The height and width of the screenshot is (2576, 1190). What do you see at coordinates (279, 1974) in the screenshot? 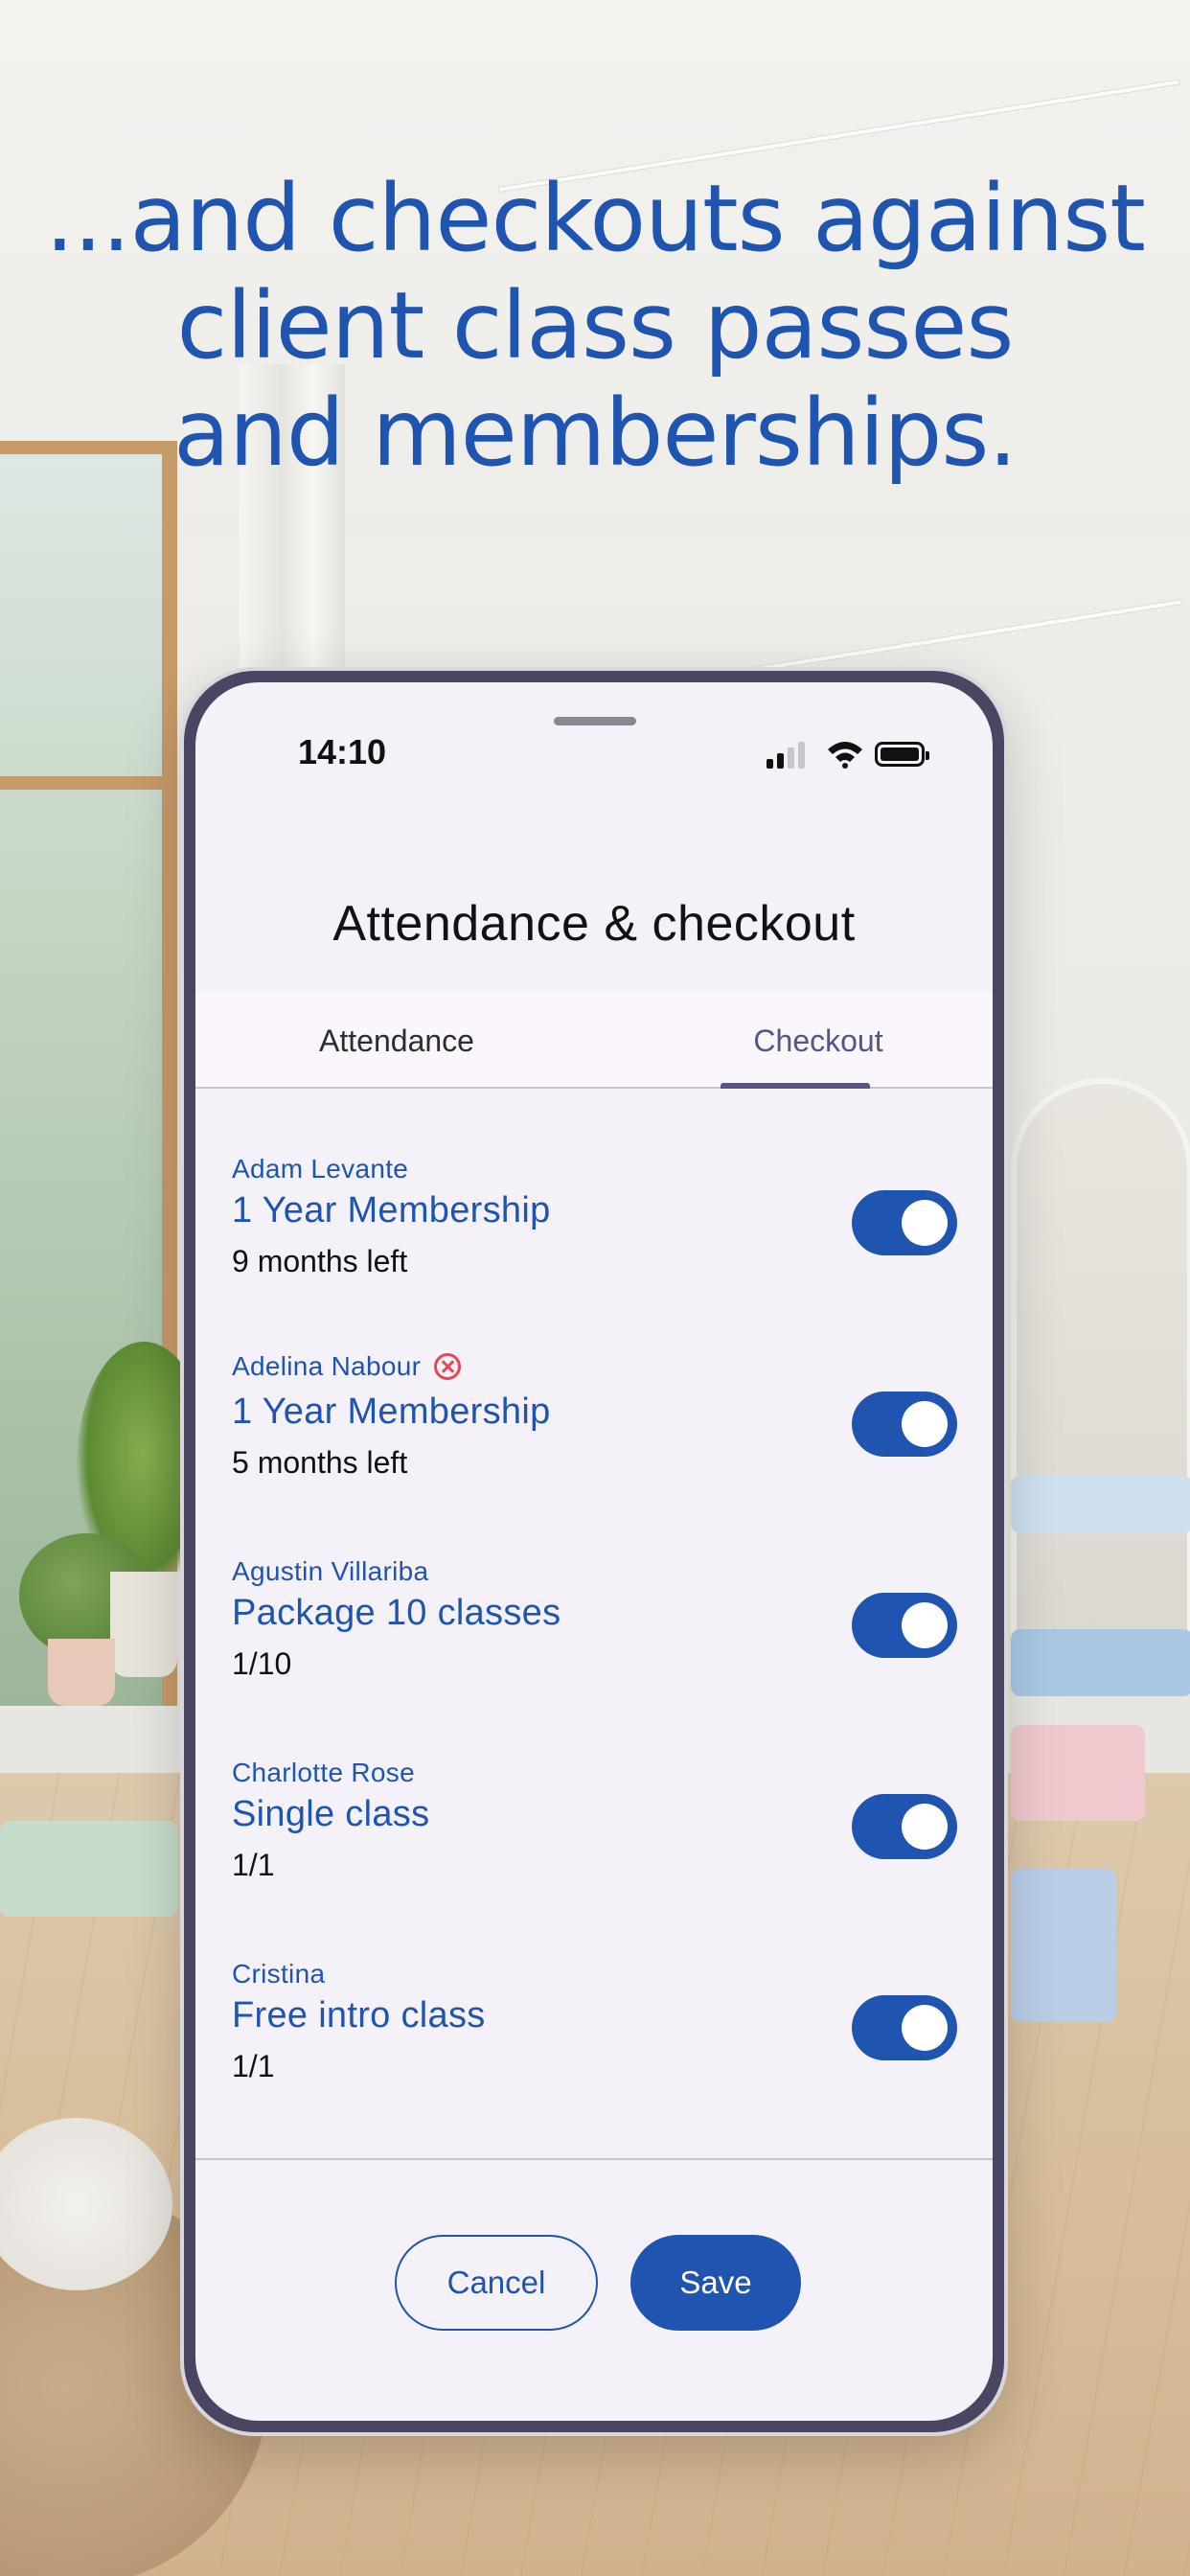
I see `client-name: Cristina` at bounding box center [279, 1974].